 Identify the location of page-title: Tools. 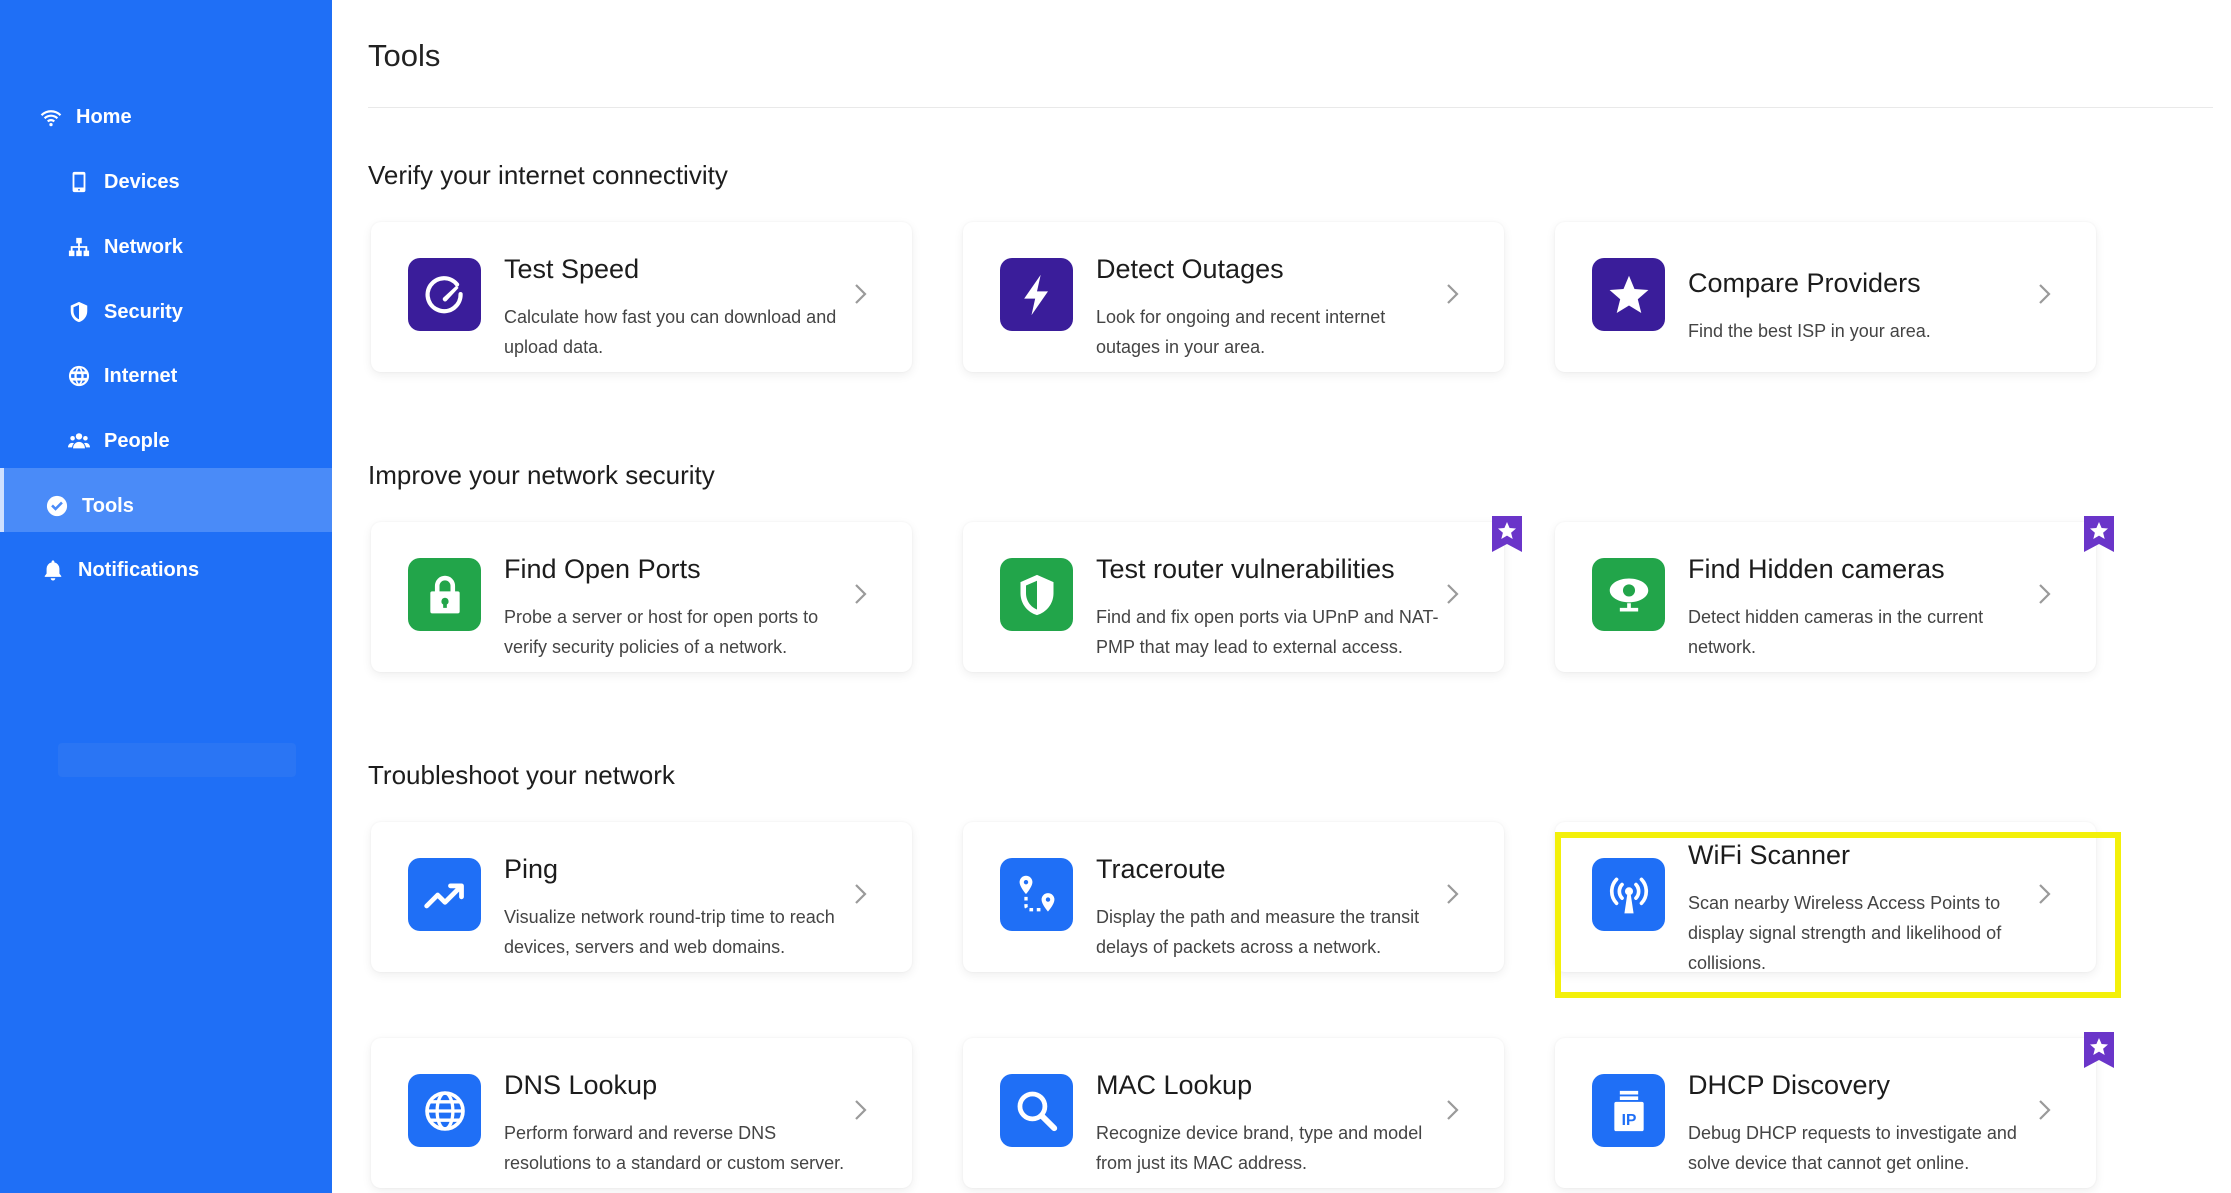
(404, 55).